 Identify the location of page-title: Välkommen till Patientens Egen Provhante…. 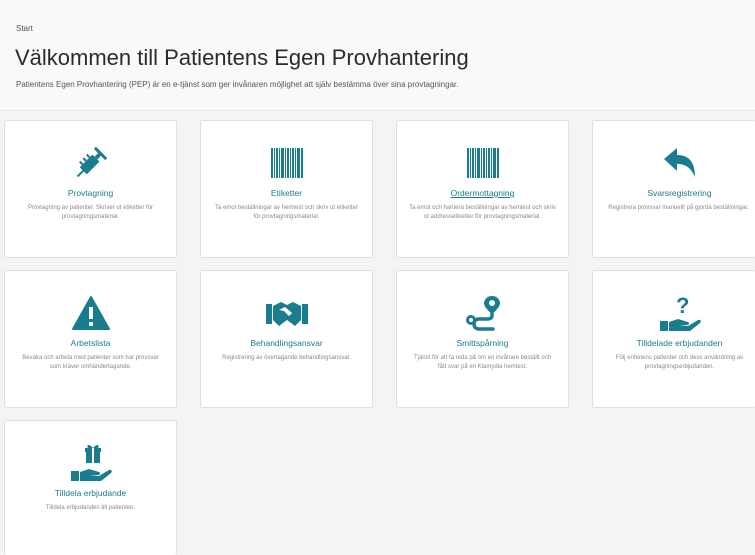
(242, 57).